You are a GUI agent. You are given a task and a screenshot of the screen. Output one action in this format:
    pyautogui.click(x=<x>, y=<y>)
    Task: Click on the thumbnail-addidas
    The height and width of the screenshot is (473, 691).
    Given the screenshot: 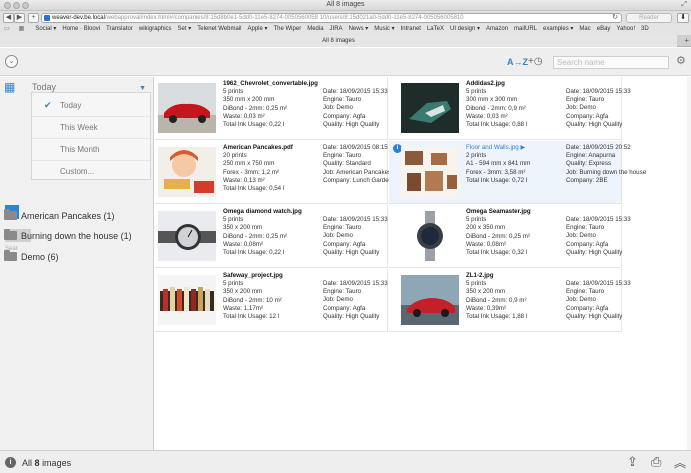 What is the action you would take?
    pyautogui.click(x=430, y=108)
    